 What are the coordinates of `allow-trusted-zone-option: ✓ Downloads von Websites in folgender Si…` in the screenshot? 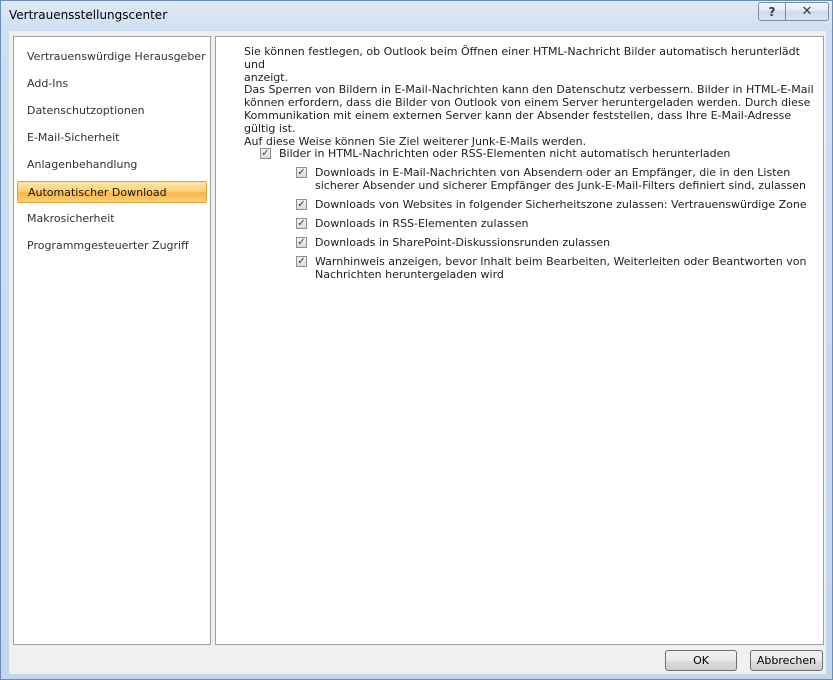 It's located at (551, 204).